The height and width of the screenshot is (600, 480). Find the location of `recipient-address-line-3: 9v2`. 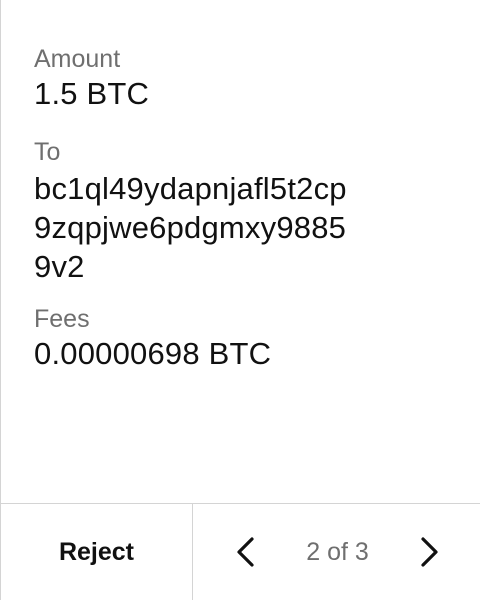

recipient-address-line-3: 9v2 is located at coordinates (59, 266).